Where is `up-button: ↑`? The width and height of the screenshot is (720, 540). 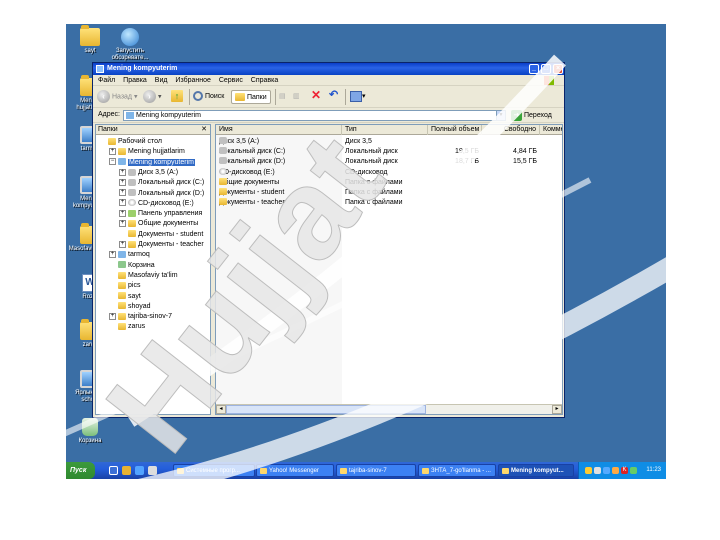
up-button: ↑ is located at coordinates (177, 97).